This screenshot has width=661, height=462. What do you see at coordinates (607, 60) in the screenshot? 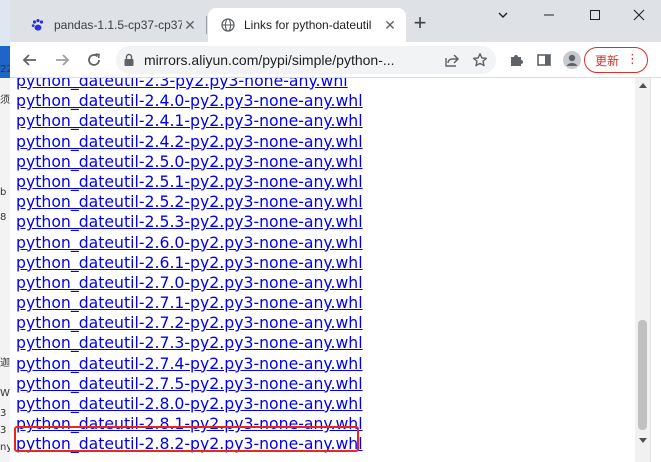
I see `update-button-label: 更新` at bounding box center [607, 60].